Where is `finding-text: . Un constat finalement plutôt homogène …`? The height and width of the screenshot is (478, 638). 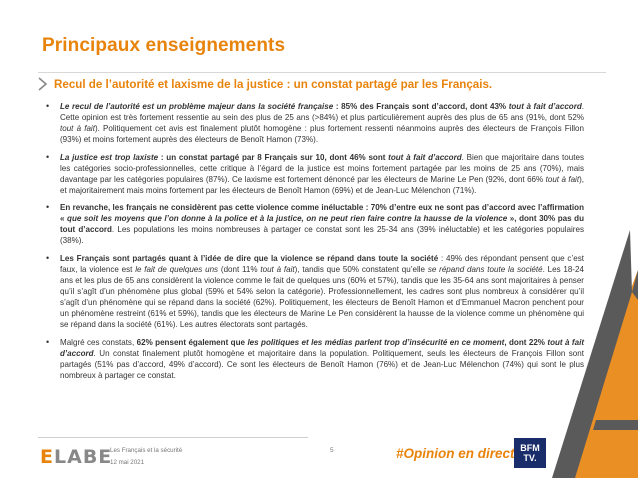 finding-text: . Un constat finalement plutôt homogène … is located at coordinates (322, 364).